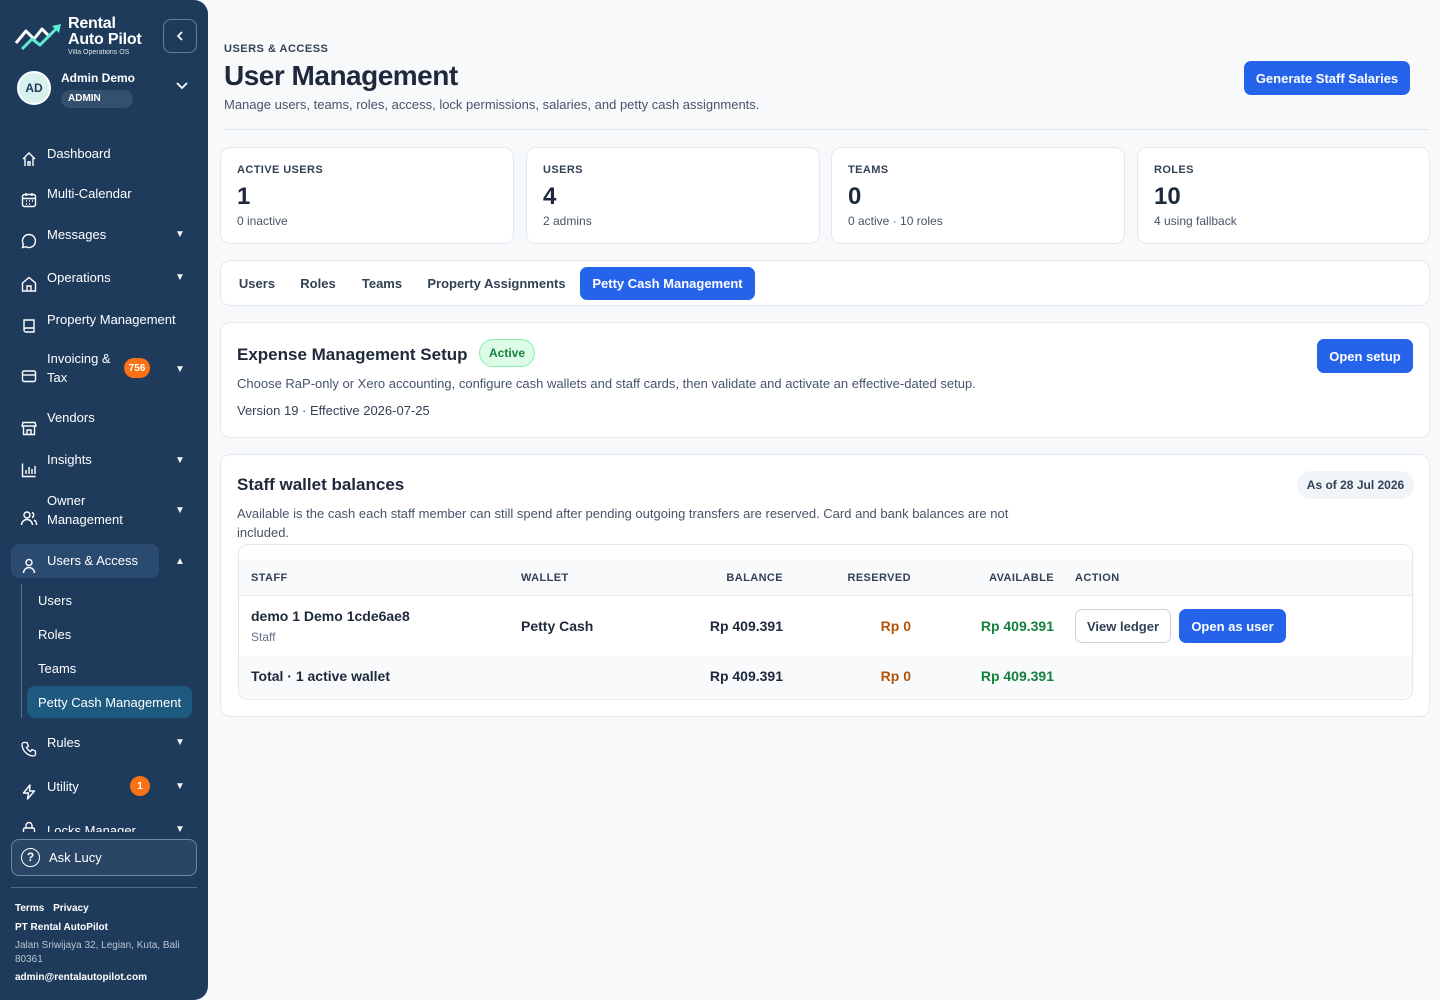  I want to click on nav-item-vendors: Vendors, so click(104, 426).